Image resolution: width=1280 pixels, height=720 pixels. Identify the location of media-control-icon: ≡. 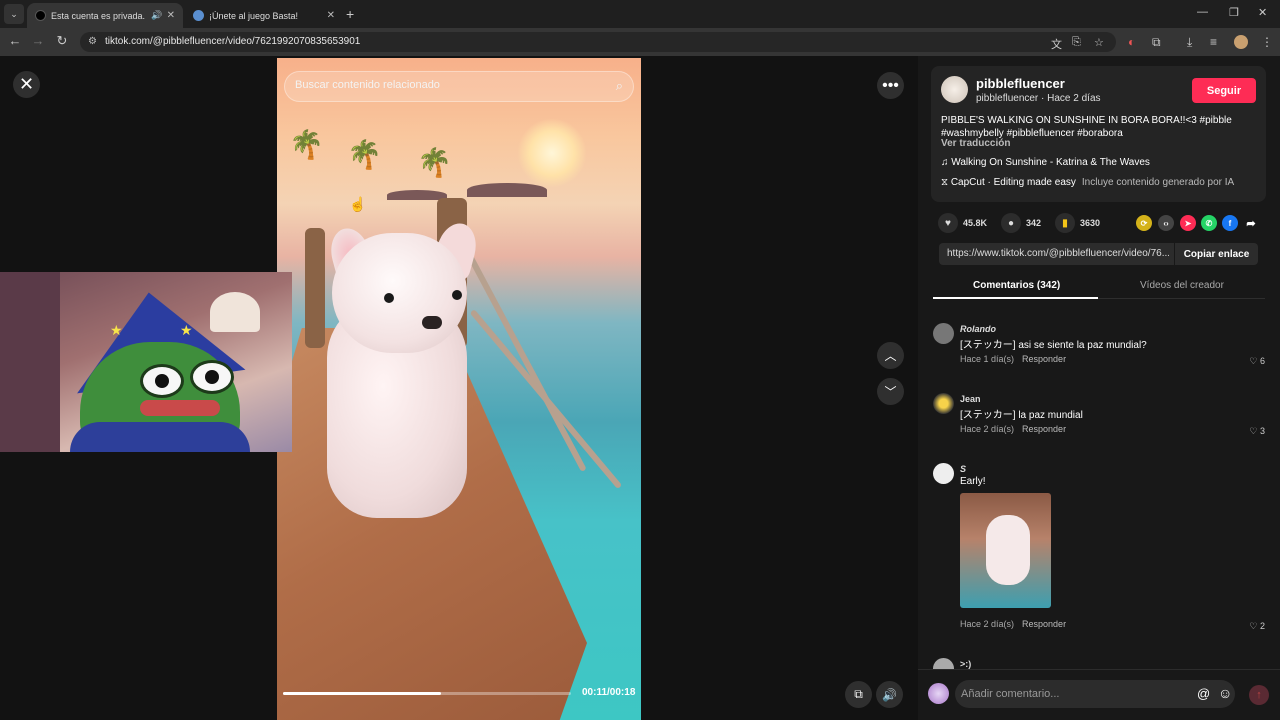
(1213, 42).